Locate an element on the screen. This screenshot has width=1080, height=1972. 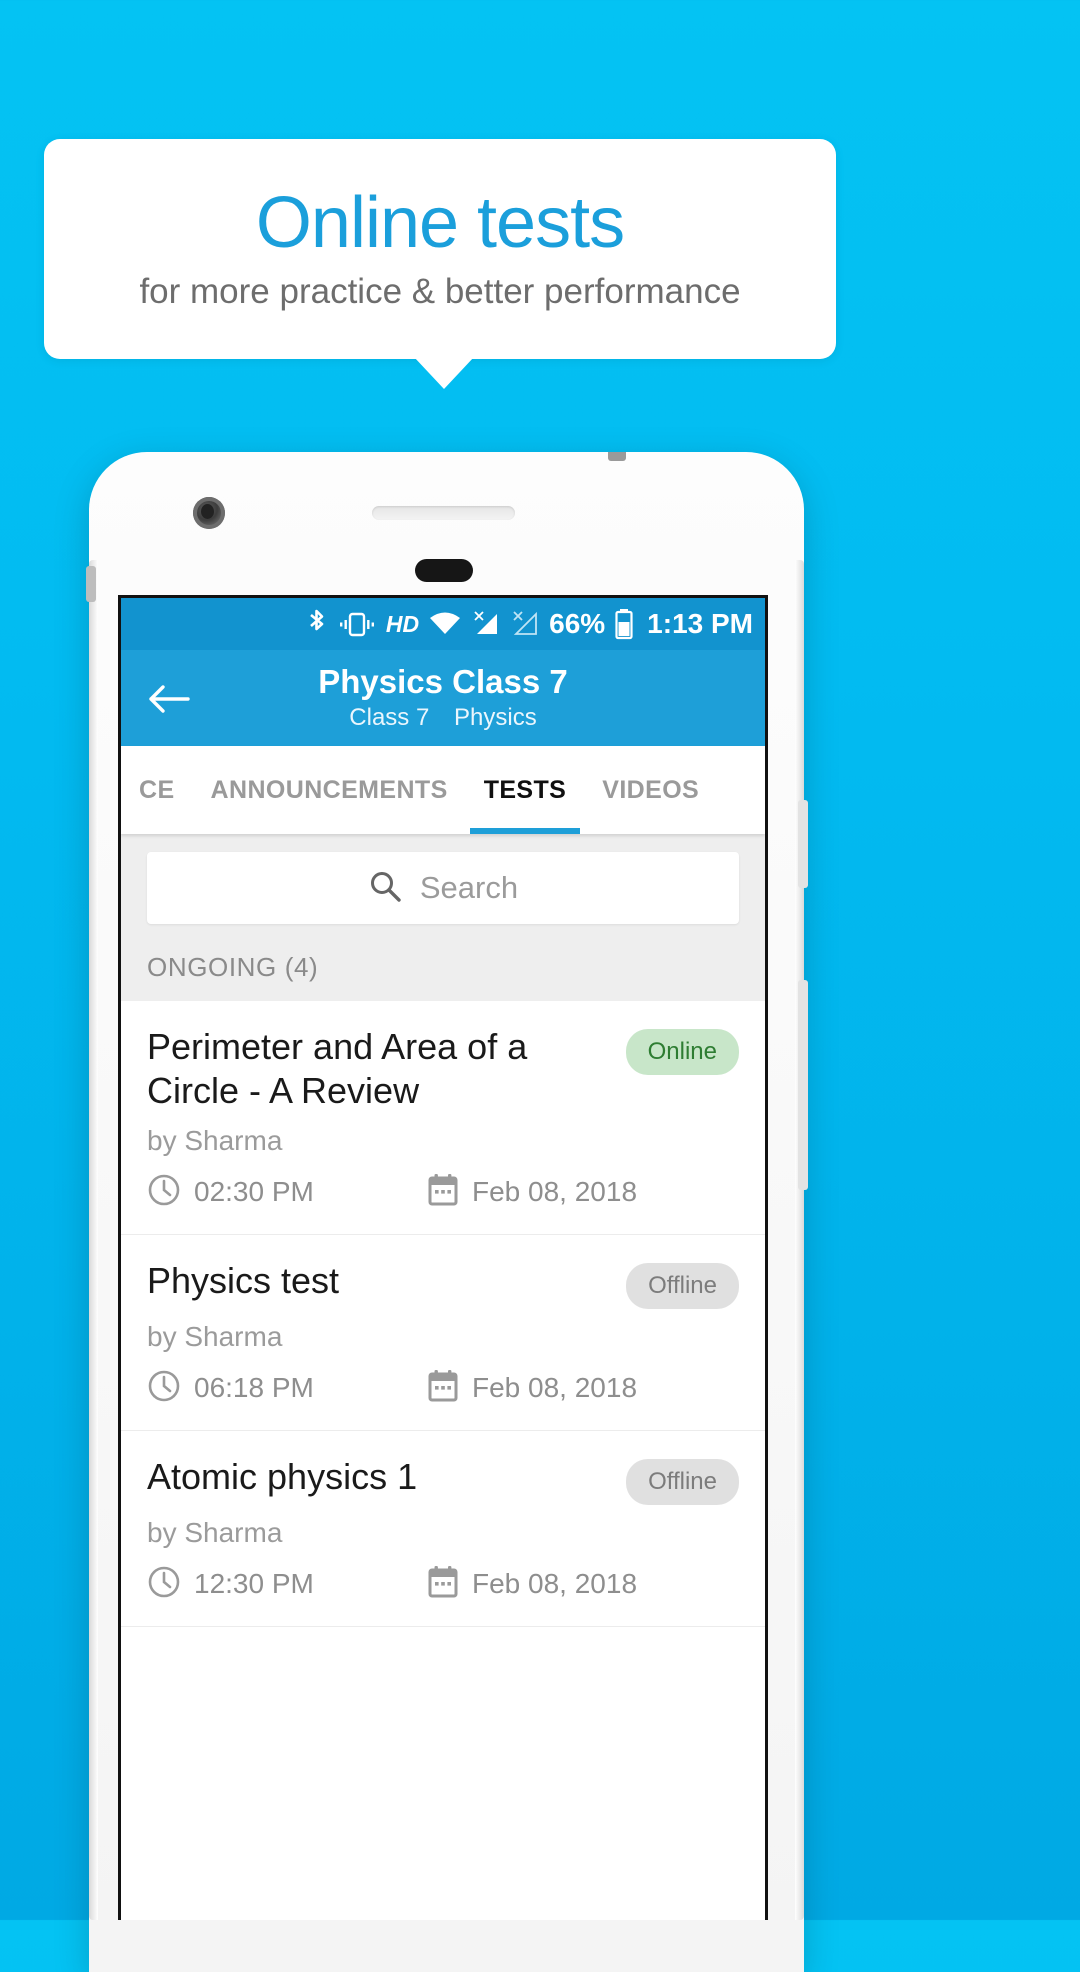
test-time-label: 06:18 PM is located at coordinates (254, 1388).